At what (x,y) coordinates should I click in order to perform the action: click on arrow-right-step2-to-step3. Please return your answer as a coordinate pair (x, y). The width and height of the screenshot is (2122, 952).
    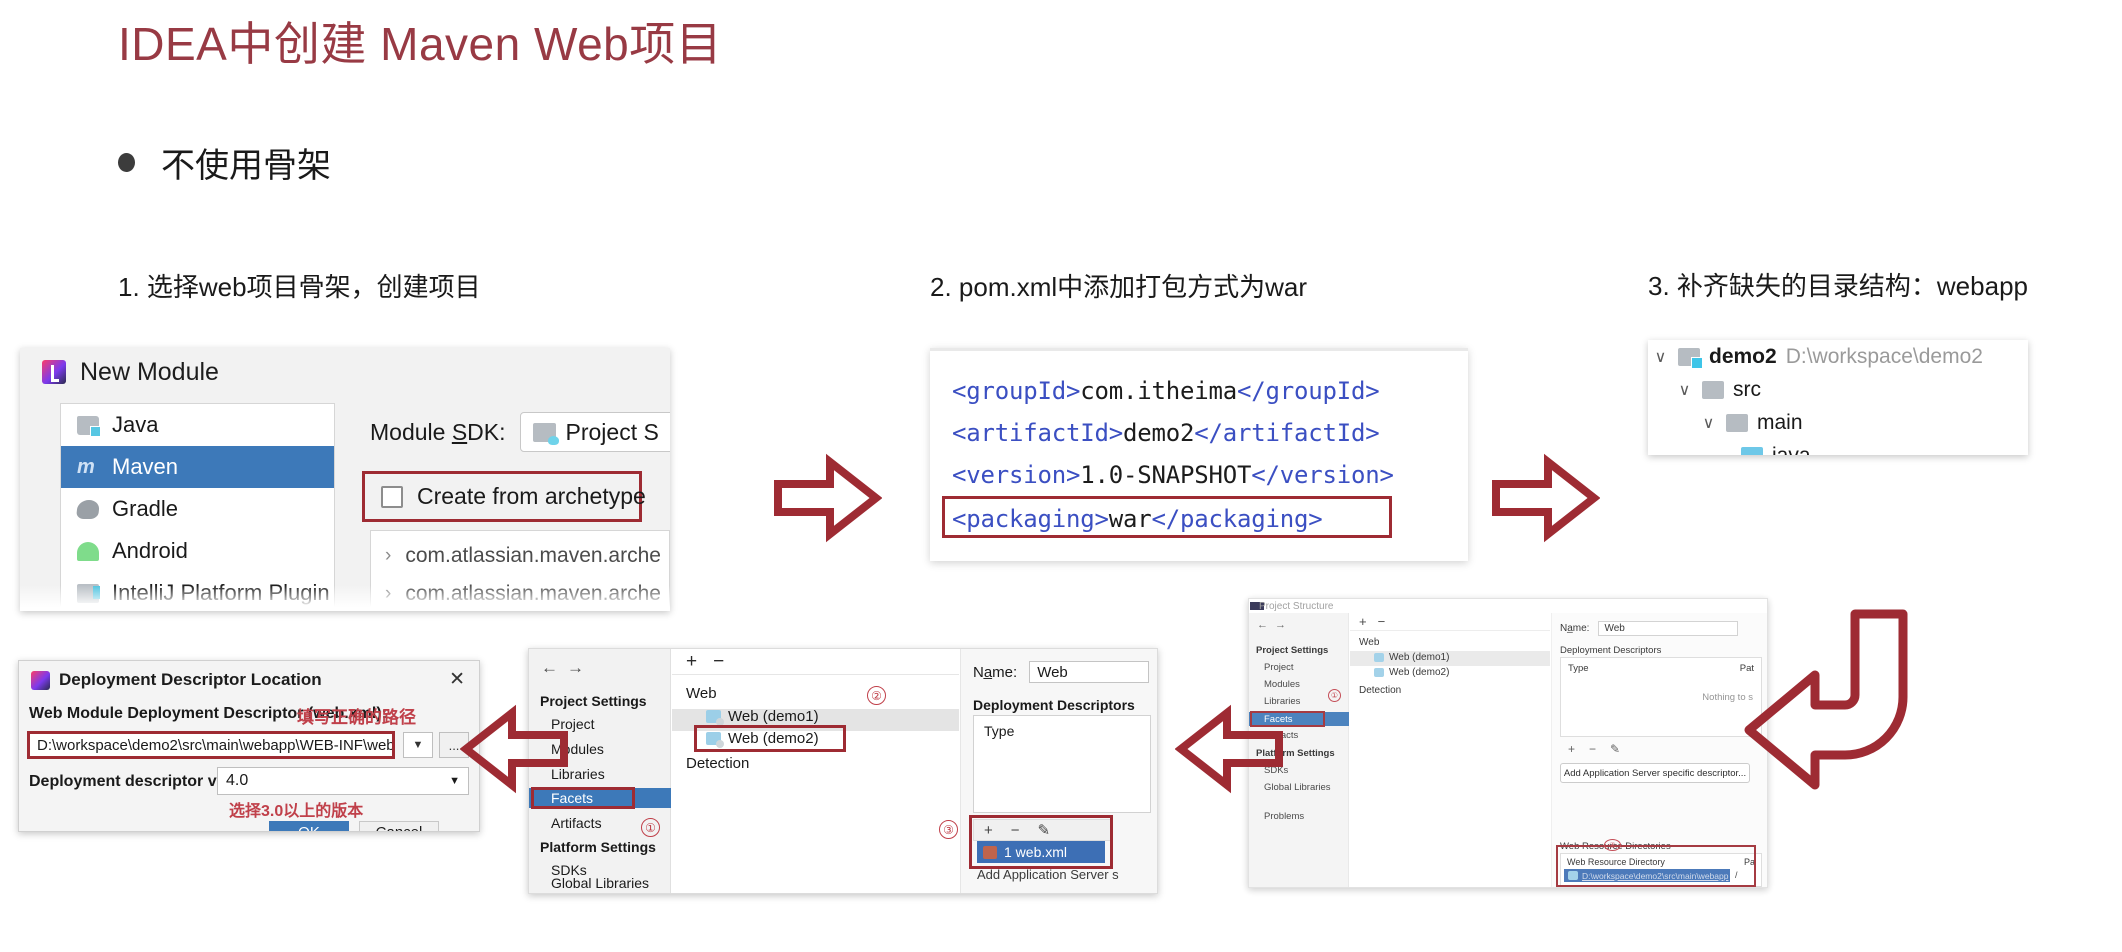
    Looking at the image, I should click on (1546, 498).